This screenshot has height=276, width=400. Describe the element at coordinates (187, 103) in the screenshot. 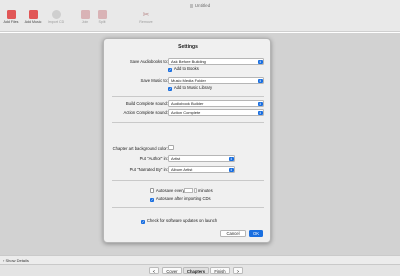

I see `build-sound-value: Audiobook Builder` at that location.